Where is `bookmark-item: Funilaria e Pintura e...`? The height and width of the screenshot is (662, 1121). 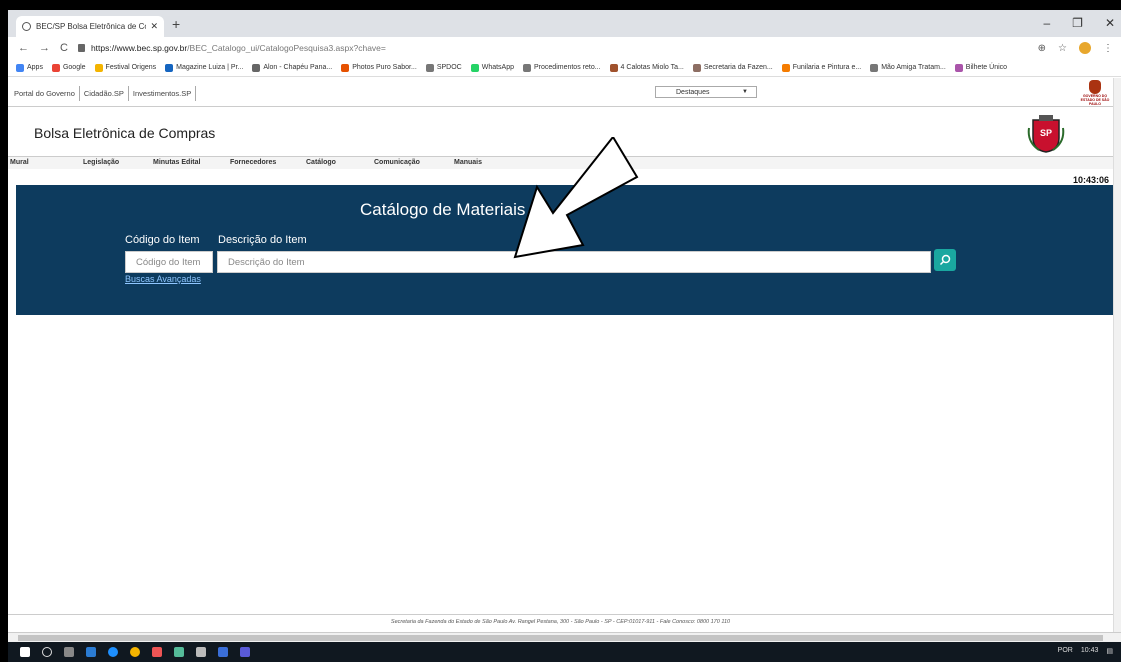
bookmark-item: Funilaria e Pintura e... is located at coordinates (821, 67).